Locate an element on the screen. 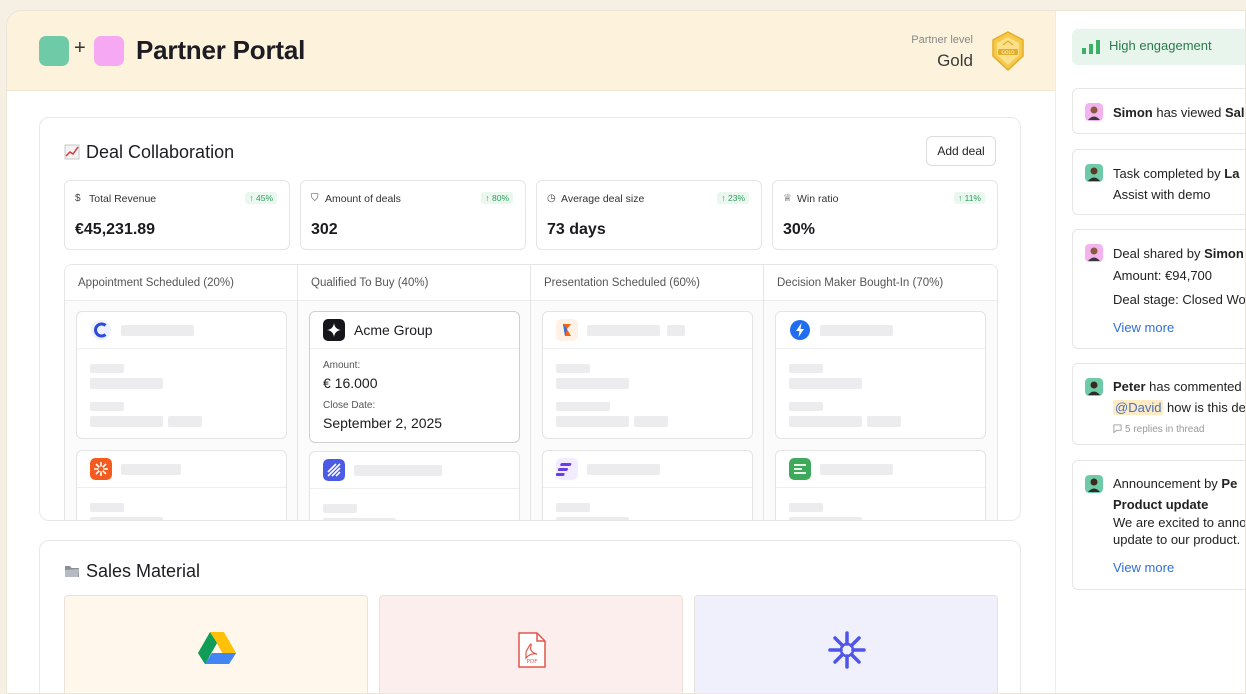 The image size is (1246, 694). green-lines-logo-icon is located at coordinates (800, 469).